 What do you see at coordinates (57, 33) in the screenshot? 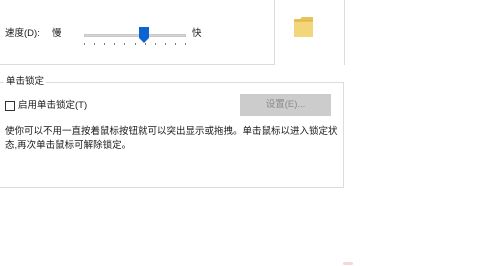
I see `slow-label: 慢` at bounding box center [57, 33].